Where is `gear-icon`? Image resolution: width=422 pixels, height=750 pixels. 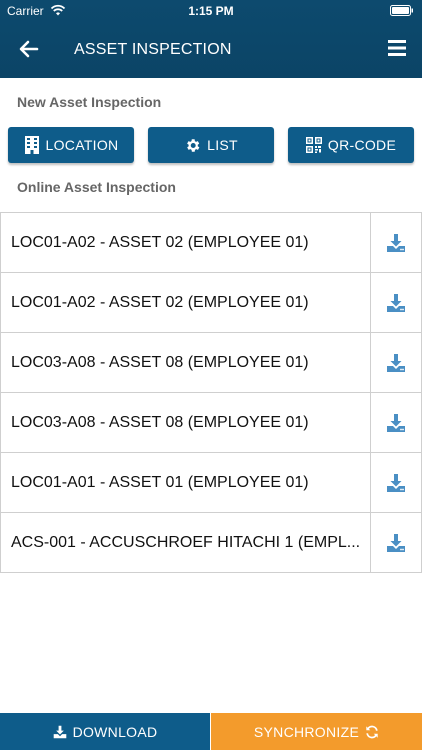
gear-icon is located at coordinates (193, 145).